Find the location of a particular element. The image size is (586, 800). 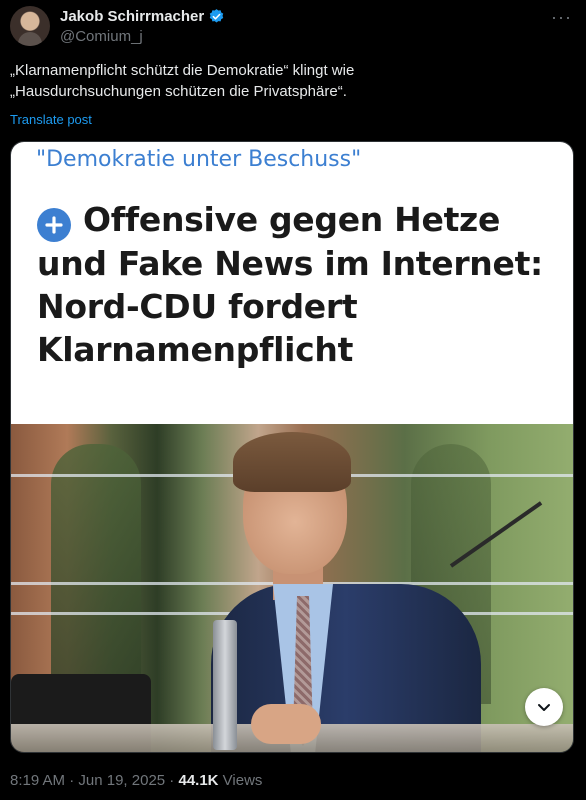

expand-button is located at coordinates (544, 707).